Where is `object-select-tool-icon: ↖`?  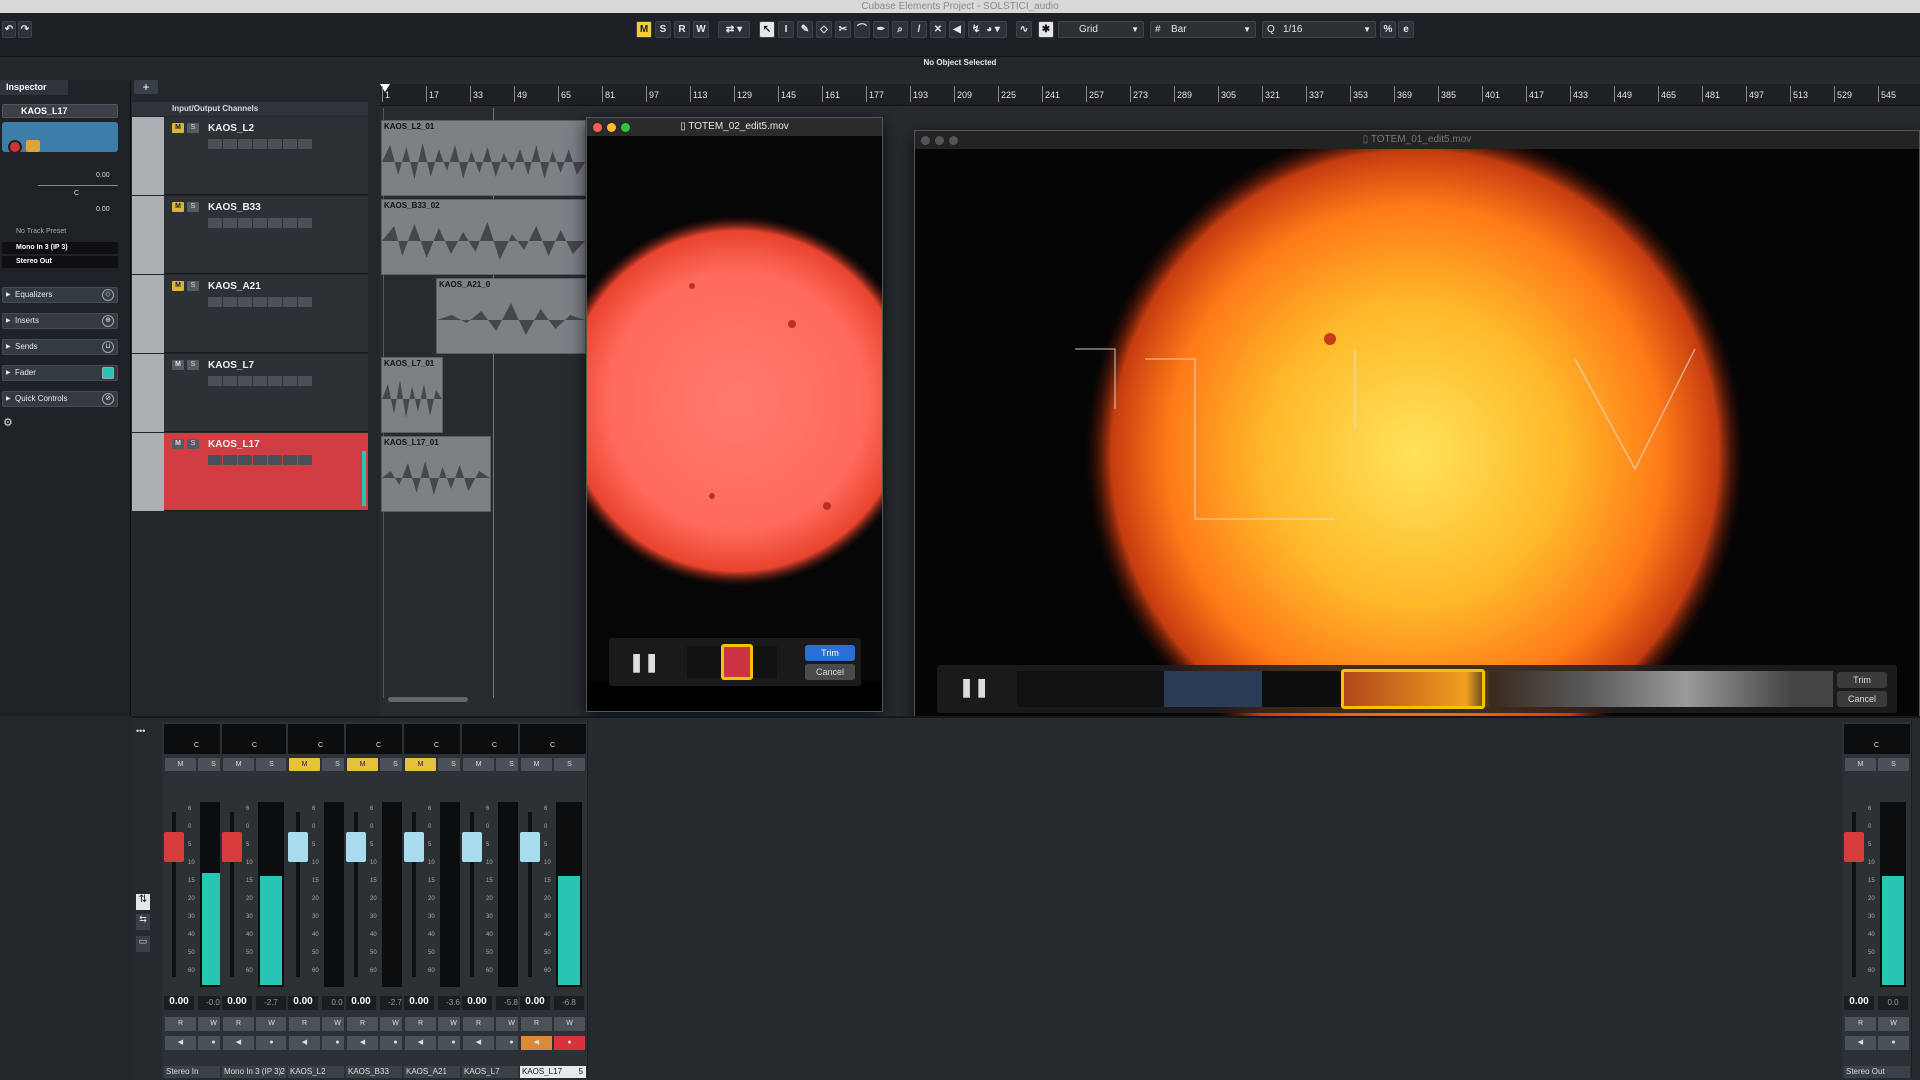
object-select-tool-icon: ↖ is located at coordinates (767, 29).